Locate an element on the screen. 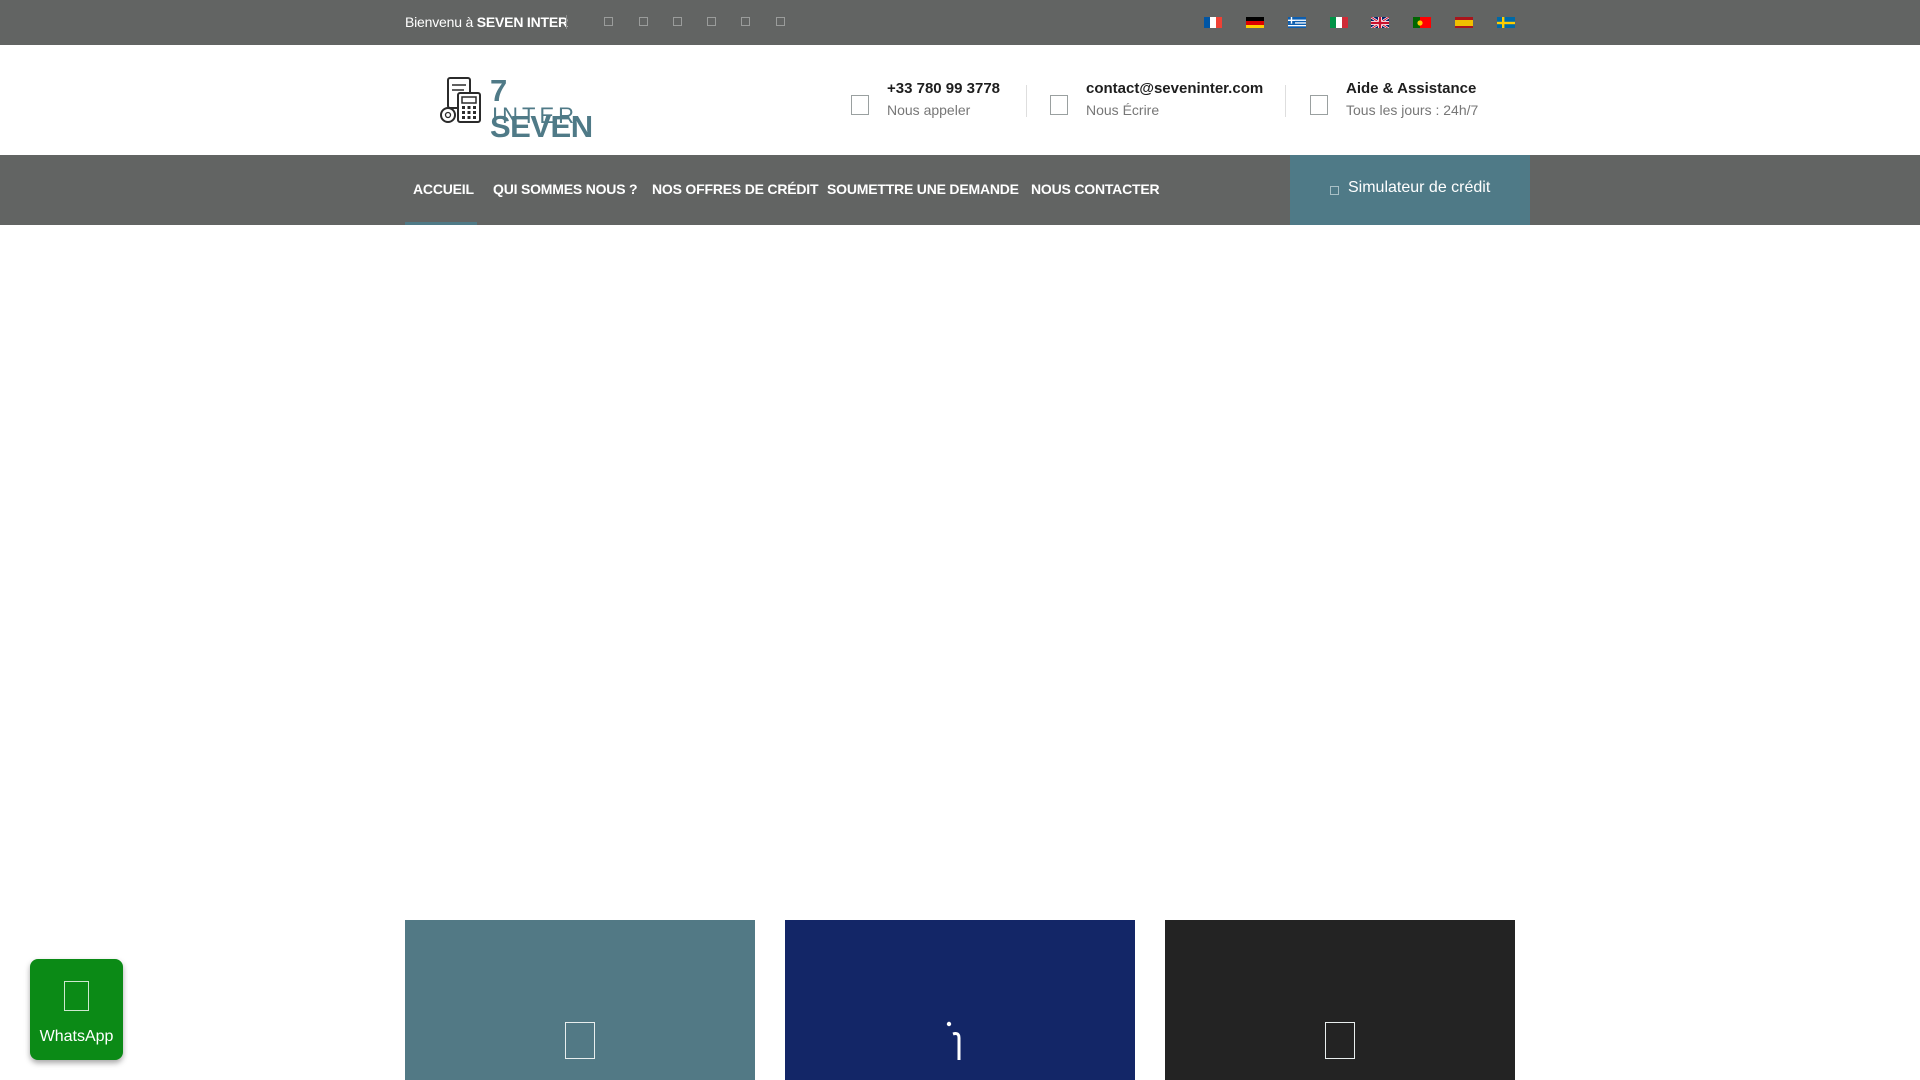  flag-pt-icon is located at coordinates (1422, 22).